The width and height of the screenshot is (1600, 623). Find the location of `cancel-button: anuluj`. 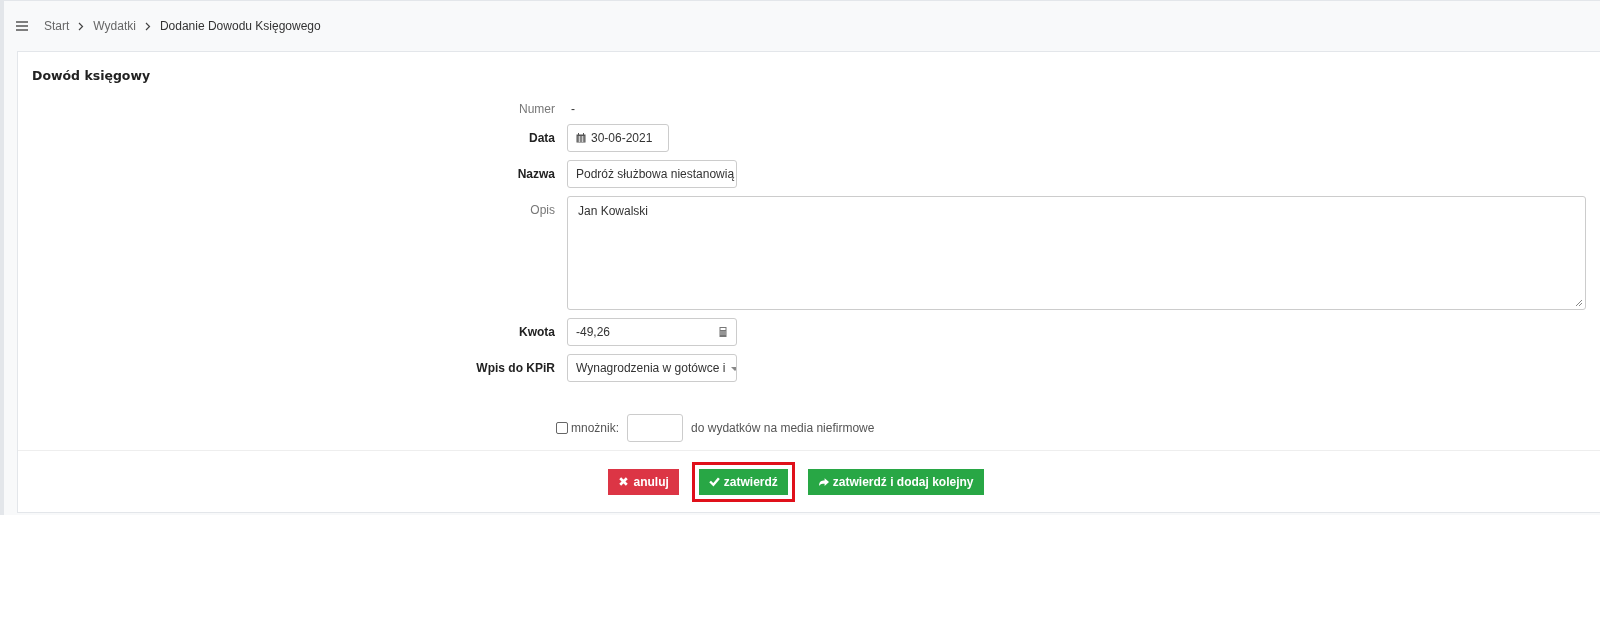

cancel-button: anuluj is located at coordinates (643, 481).